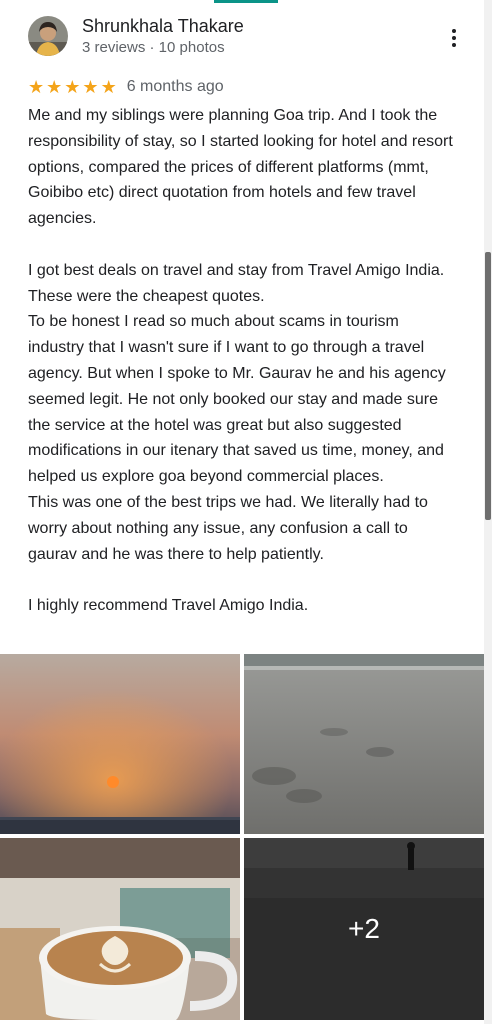 The image size is (492, 1024). I want to click on latte-photo, so click(120, 929).